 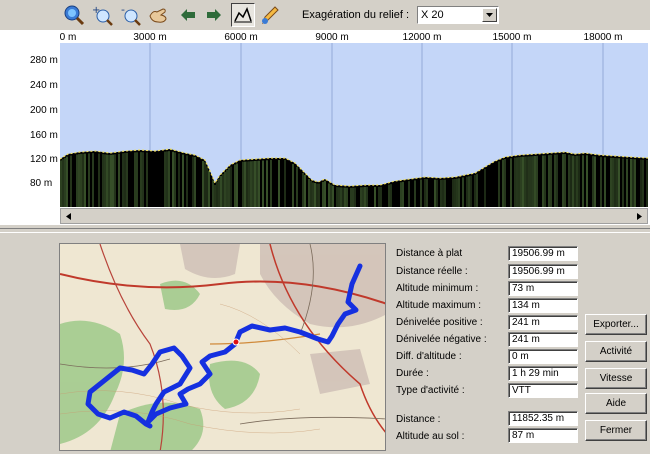 I want to click on measure-pencil-icon, so click(x=270, y=15).